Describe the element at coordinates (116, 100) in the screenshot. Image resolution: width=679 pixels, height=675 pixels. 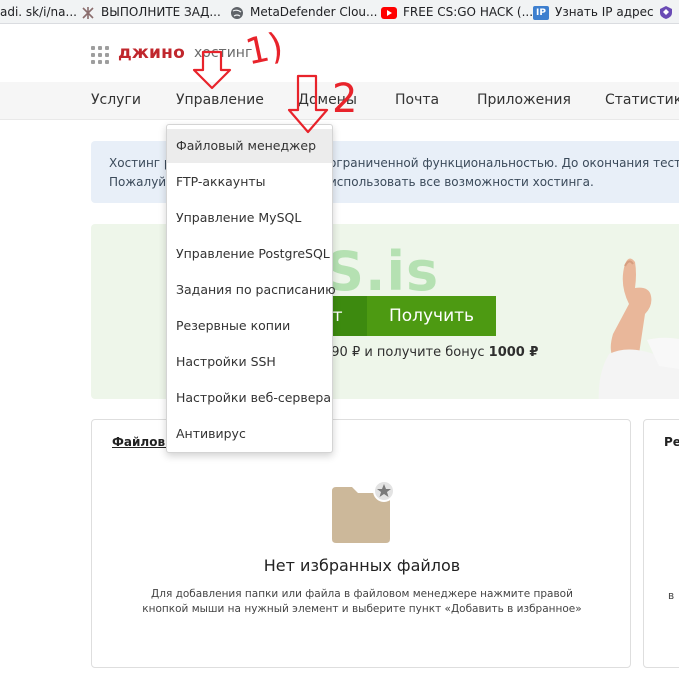
I see `nav-item-services: Услуги` at that location.